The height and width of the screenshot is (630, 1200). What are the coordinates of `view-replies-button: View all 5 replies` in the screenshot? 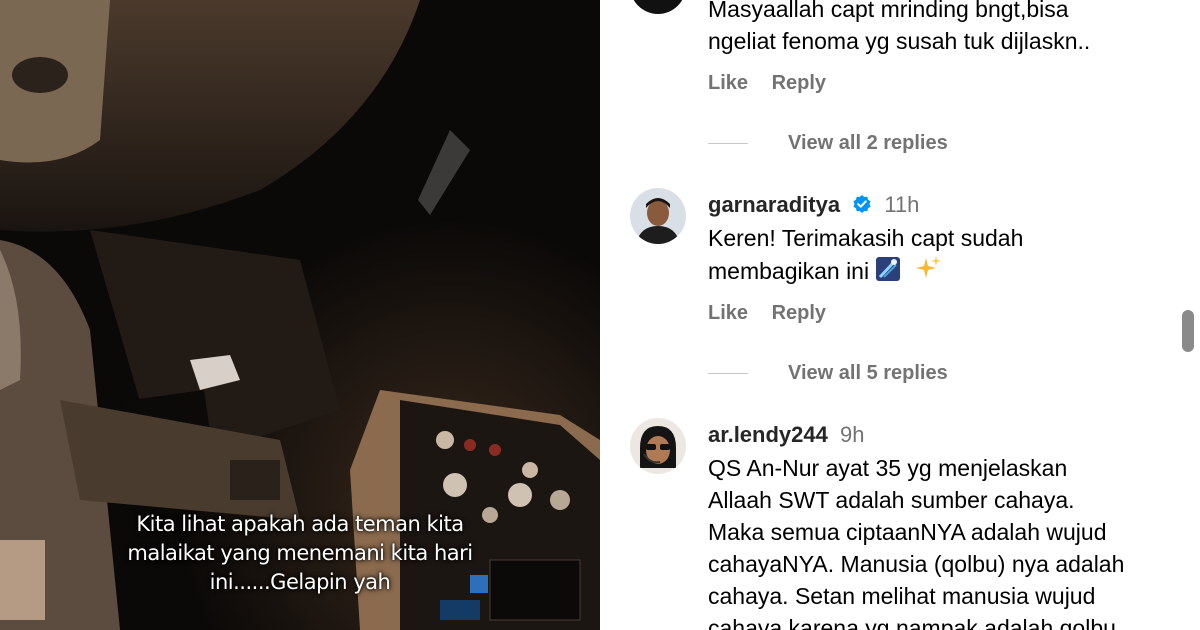 It's located at (828, 373).